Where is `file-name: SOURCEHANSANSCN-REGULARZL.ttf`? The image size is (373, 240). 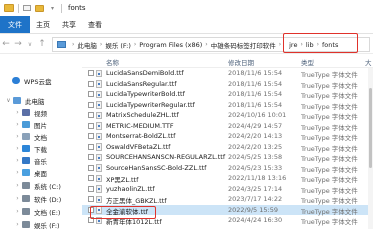 file-name: SOURCEHANSANSCN-REGULARZL.ttf is located at coordinates (165, 157).